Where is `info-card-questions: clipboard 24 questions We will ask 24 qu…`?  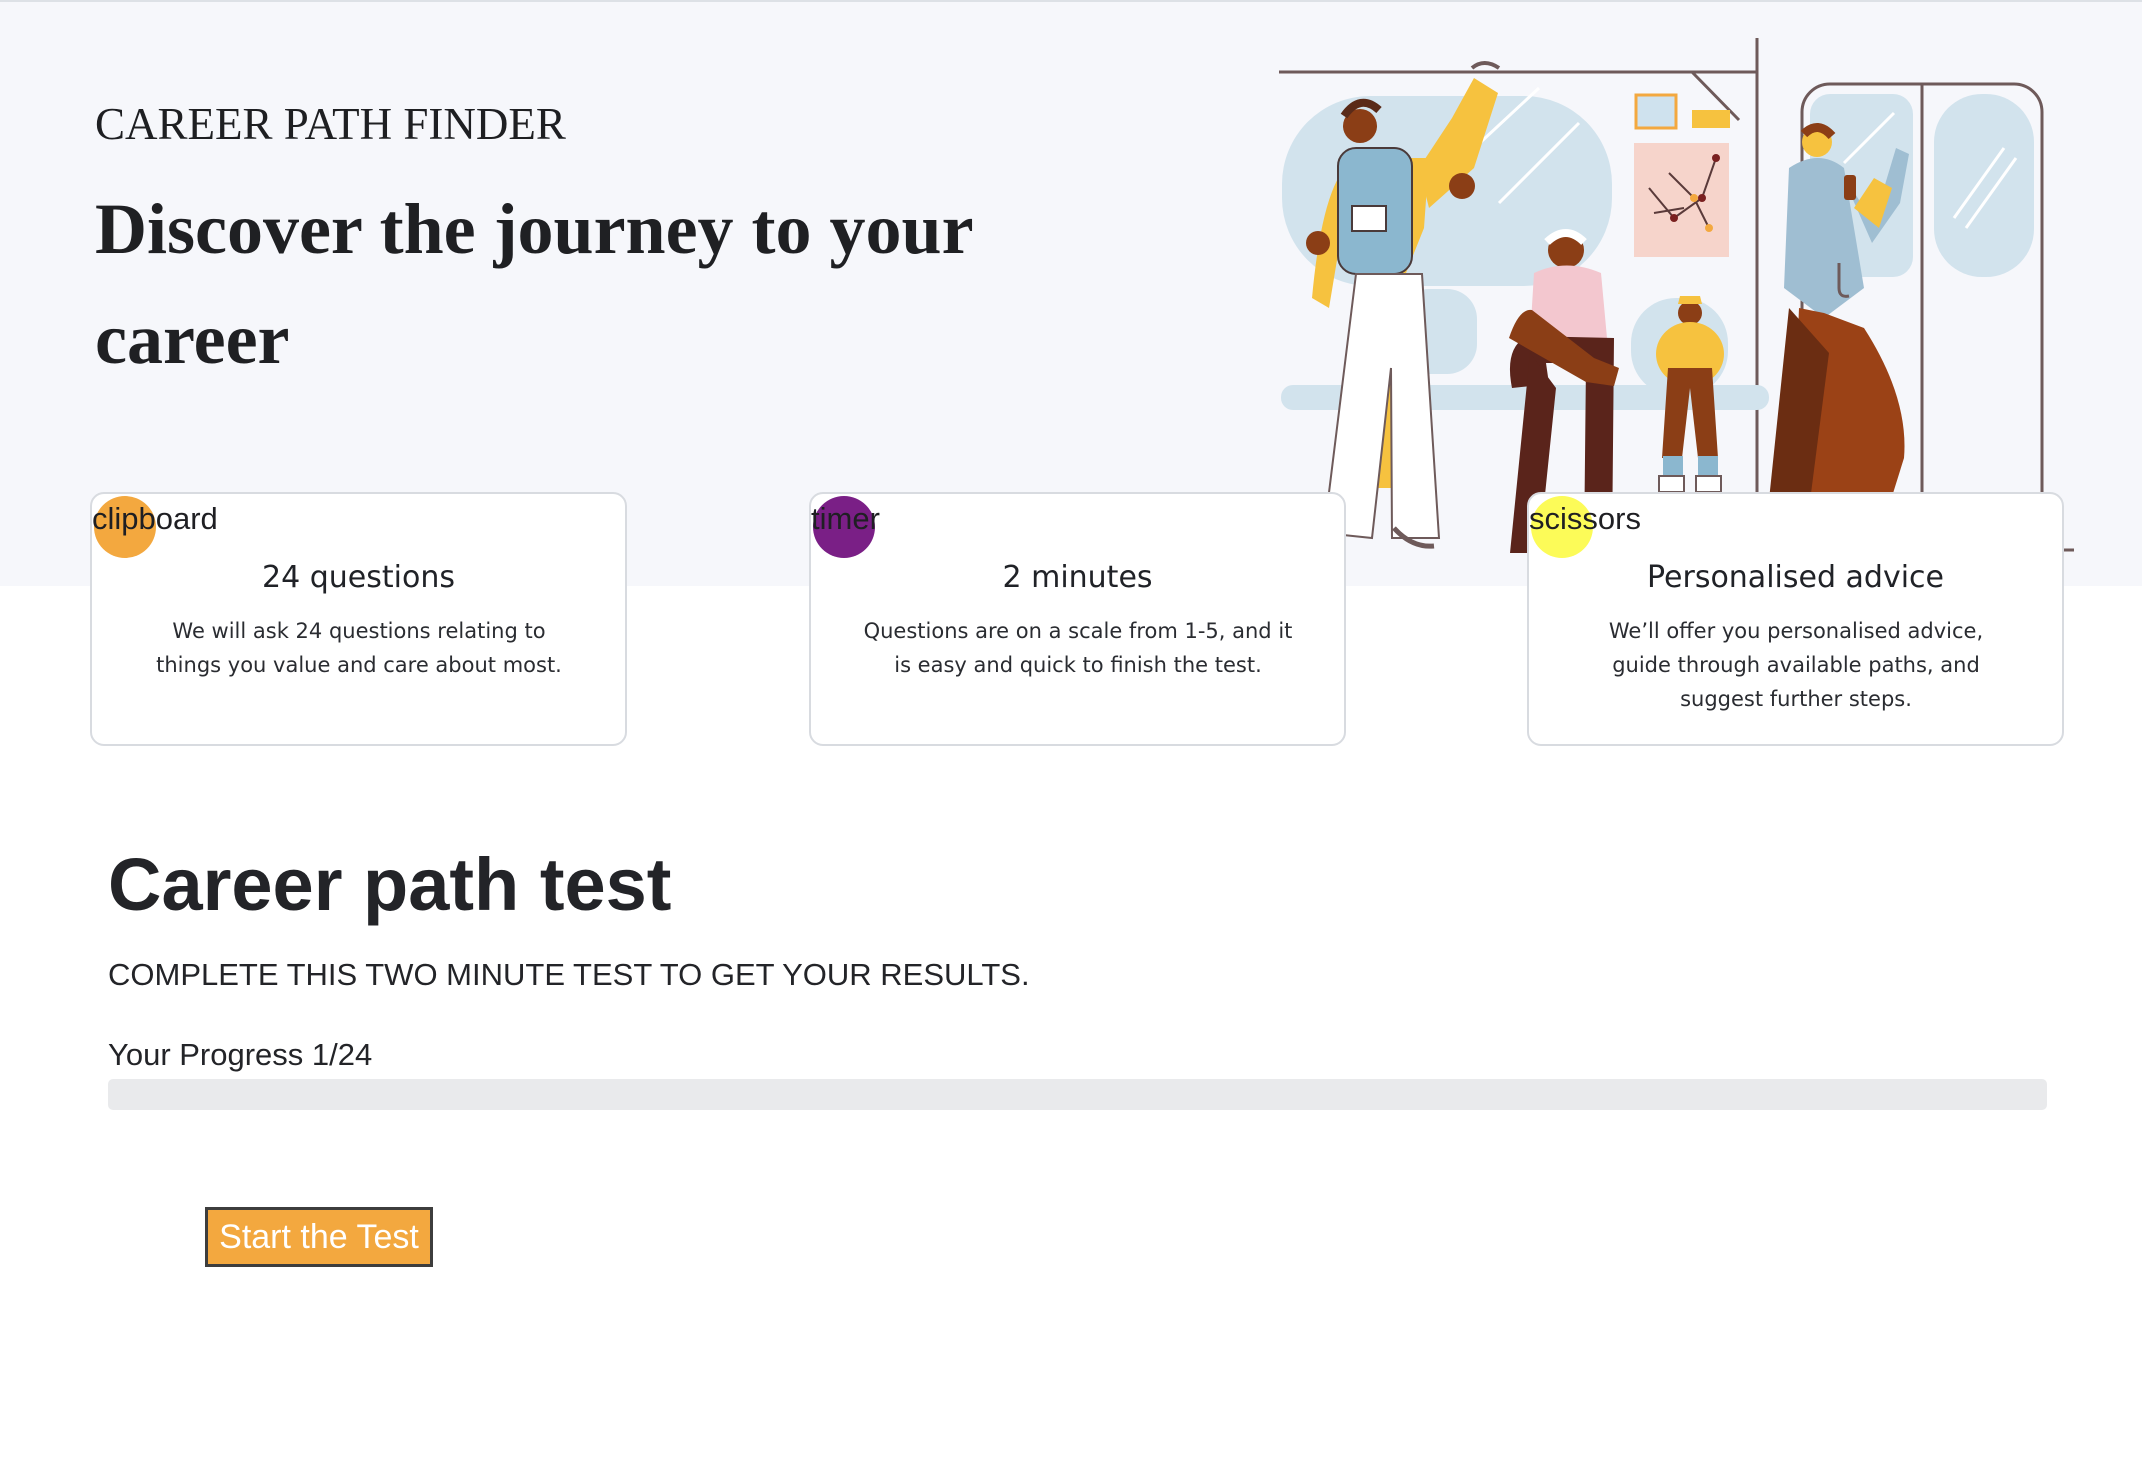
info-card-questions: clipboard 24 questions We will ask 24 qu… is located at coordinates (358, 619).